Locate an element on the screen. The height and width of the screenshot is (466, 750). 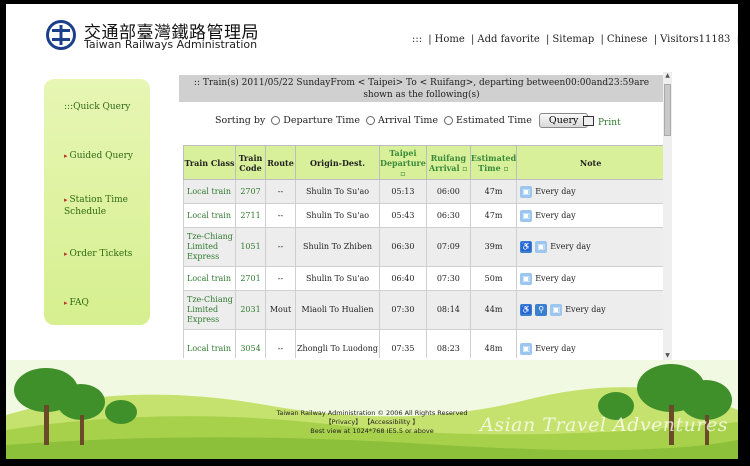
cell-origin-dest: Zhongli To Luodong is located at coordinates (337, 343).